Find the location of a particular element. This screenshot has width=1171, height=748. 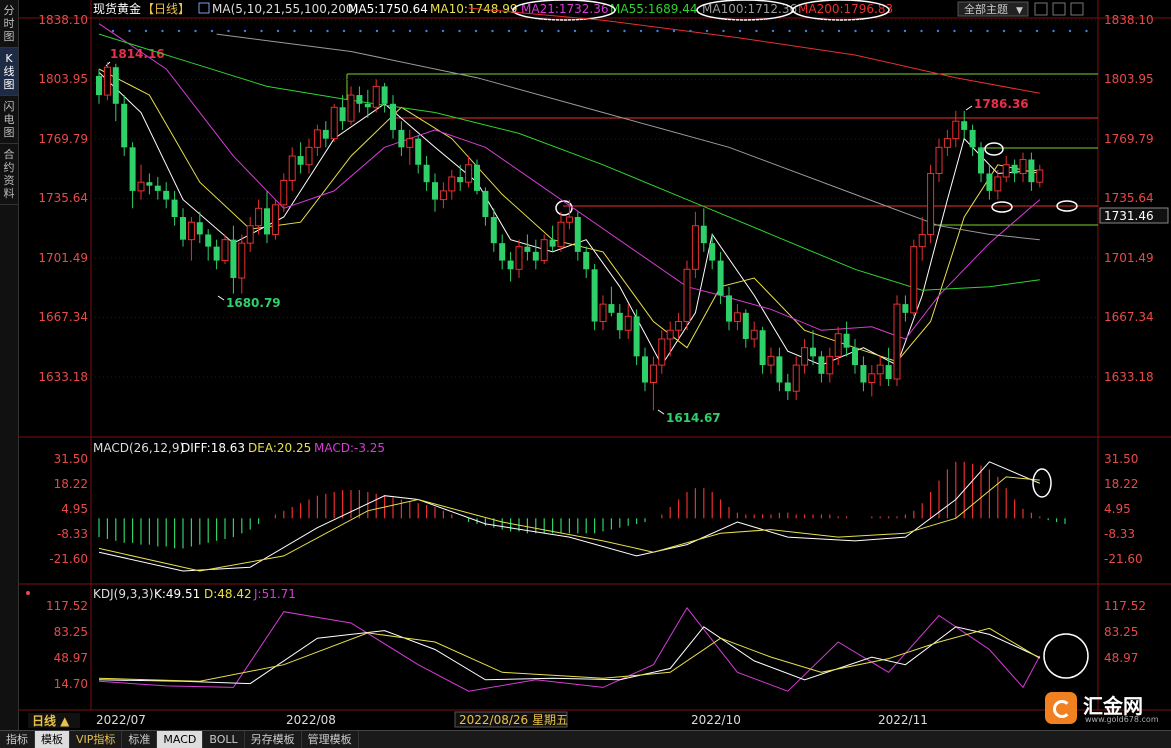

chevron-down-icon: ▼ is located at coordinates (1019, 11).